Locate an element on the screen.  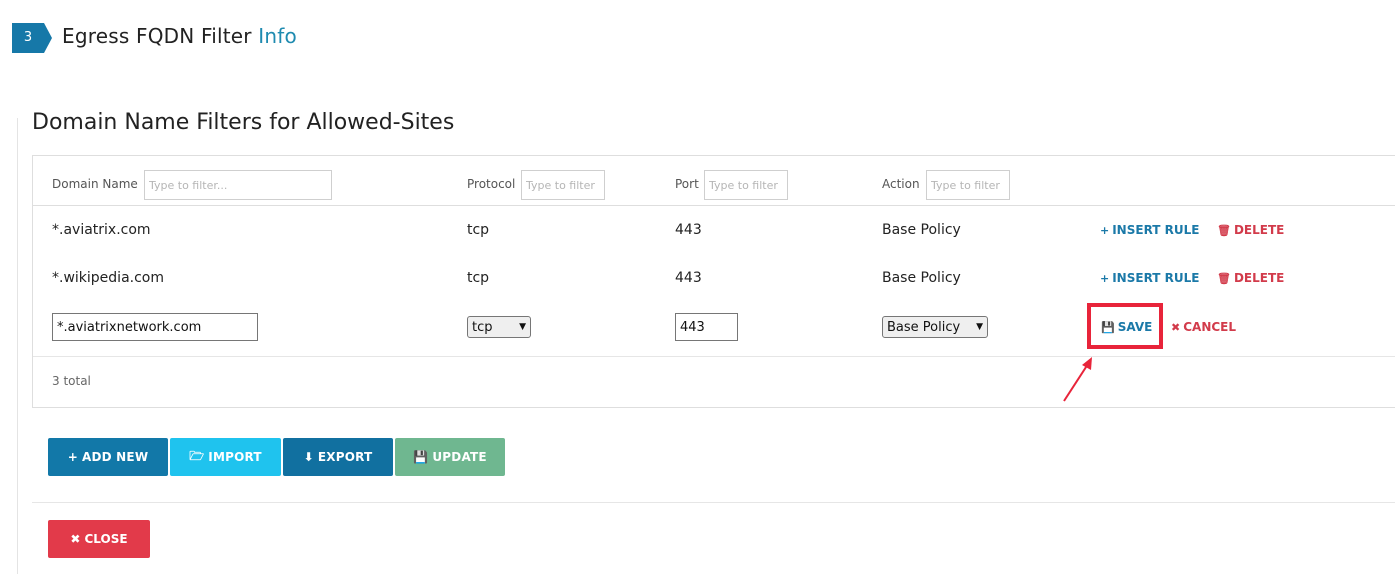
footer-divider is located at coordinates (714, 356).